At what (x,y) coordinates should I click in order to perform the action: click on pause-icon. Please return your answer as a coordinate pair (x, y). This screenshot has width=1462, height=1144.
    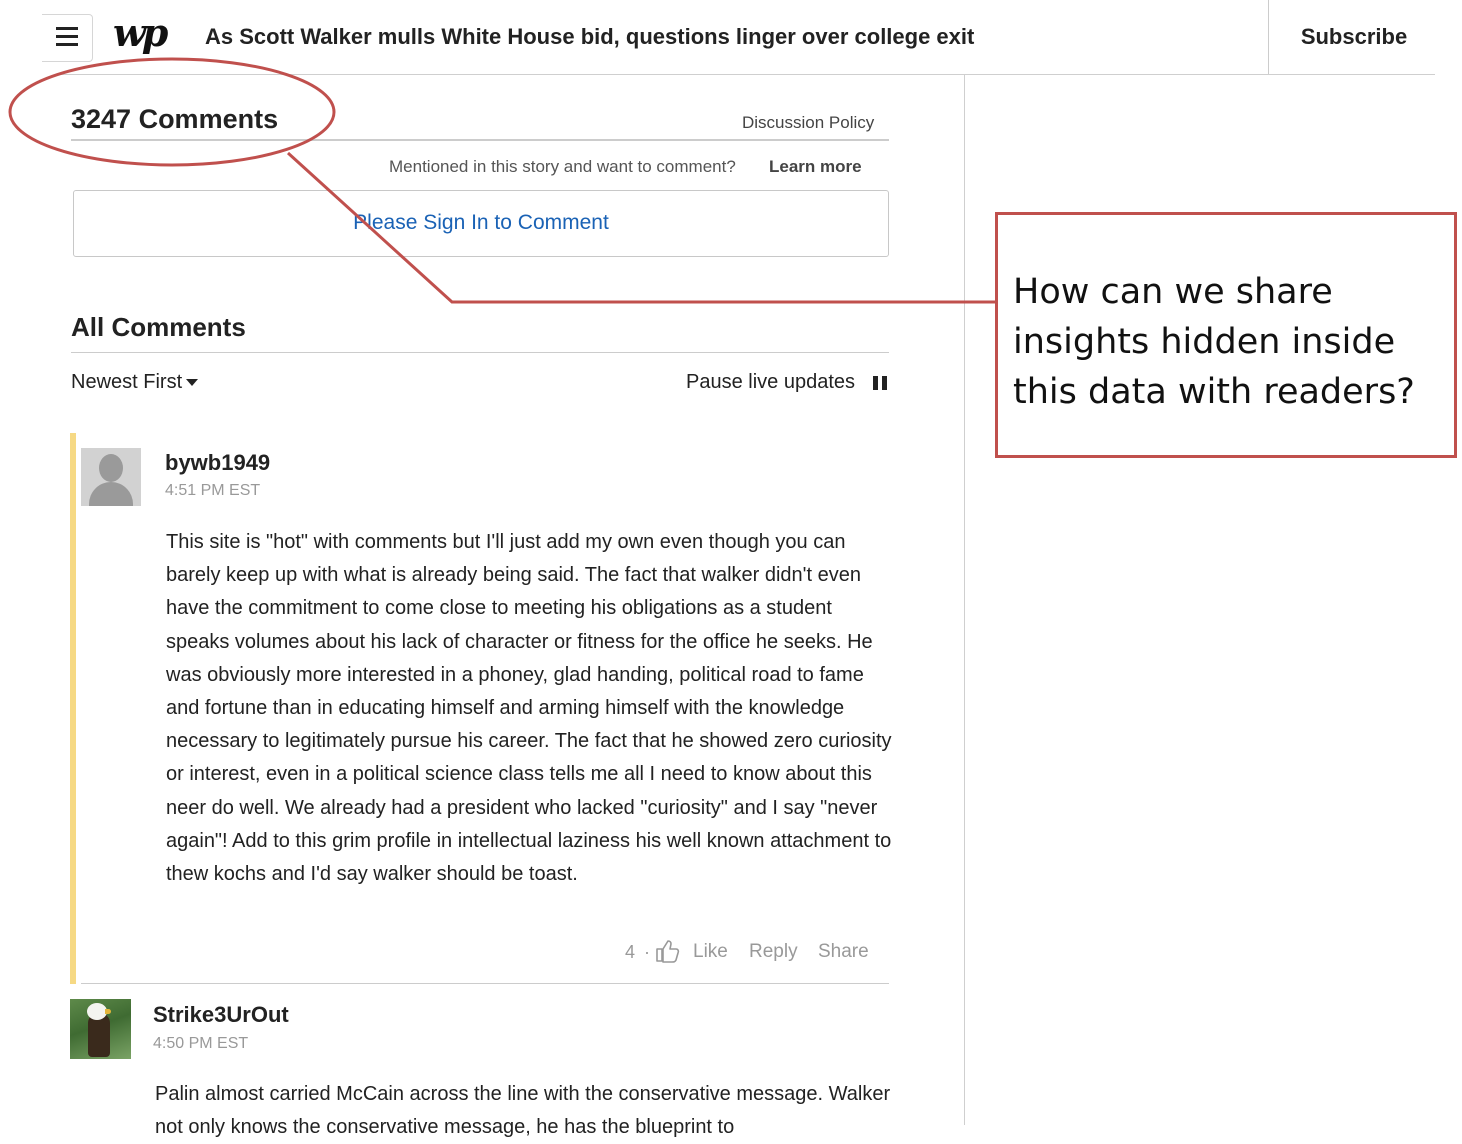
    Looking at the image, I should click on (881, 383).